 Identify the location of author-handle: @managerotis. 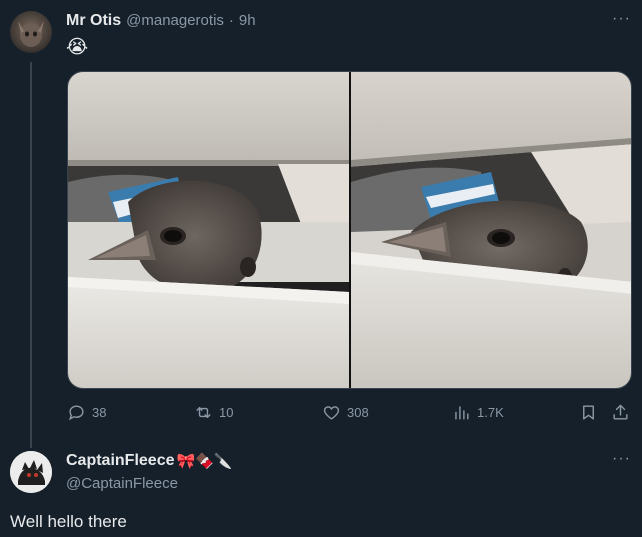
(175, 20).